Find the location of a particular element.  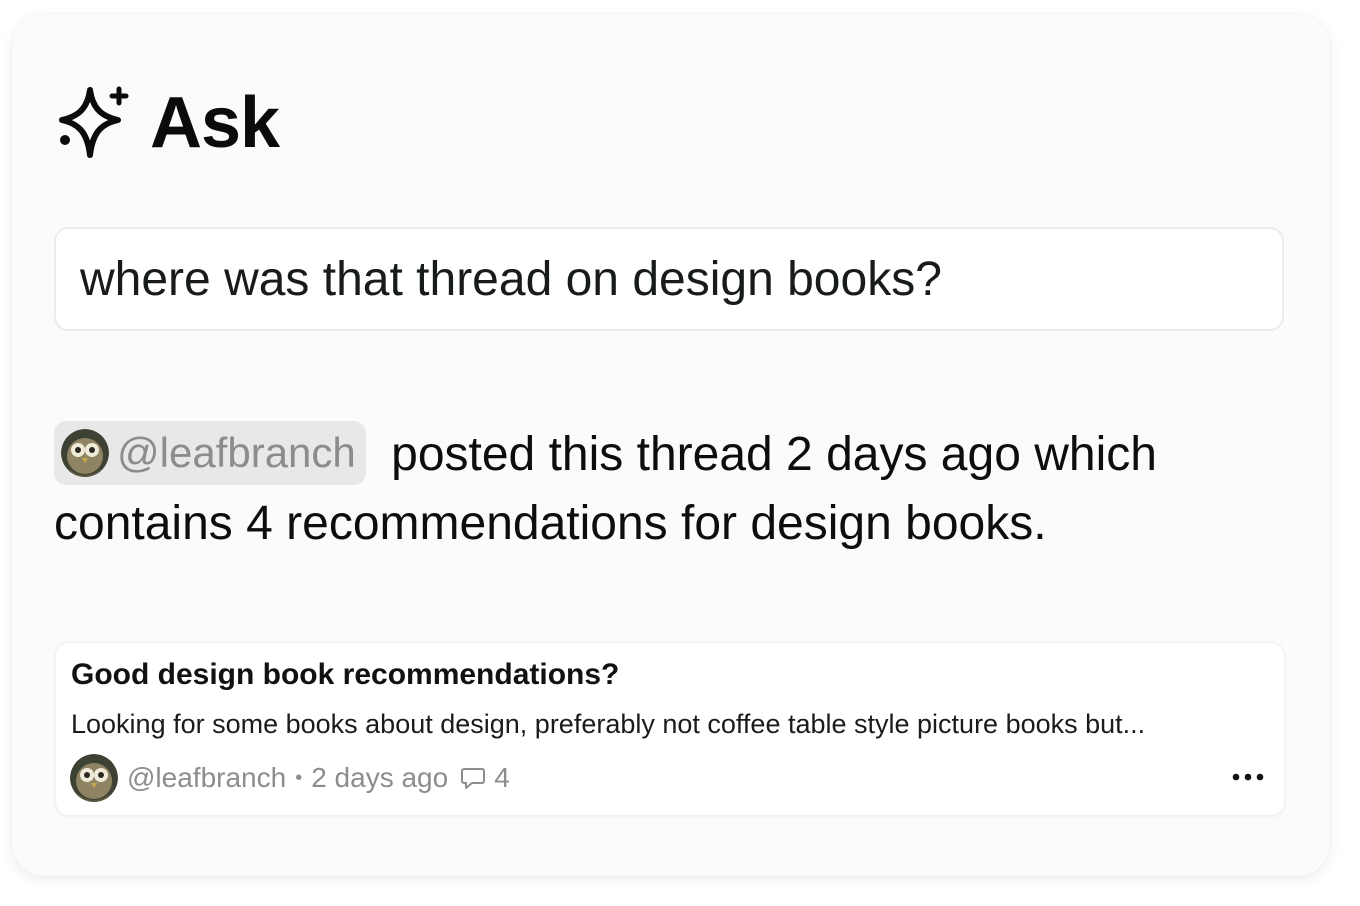

page-title: Ask is located at coordinates (215, 123).